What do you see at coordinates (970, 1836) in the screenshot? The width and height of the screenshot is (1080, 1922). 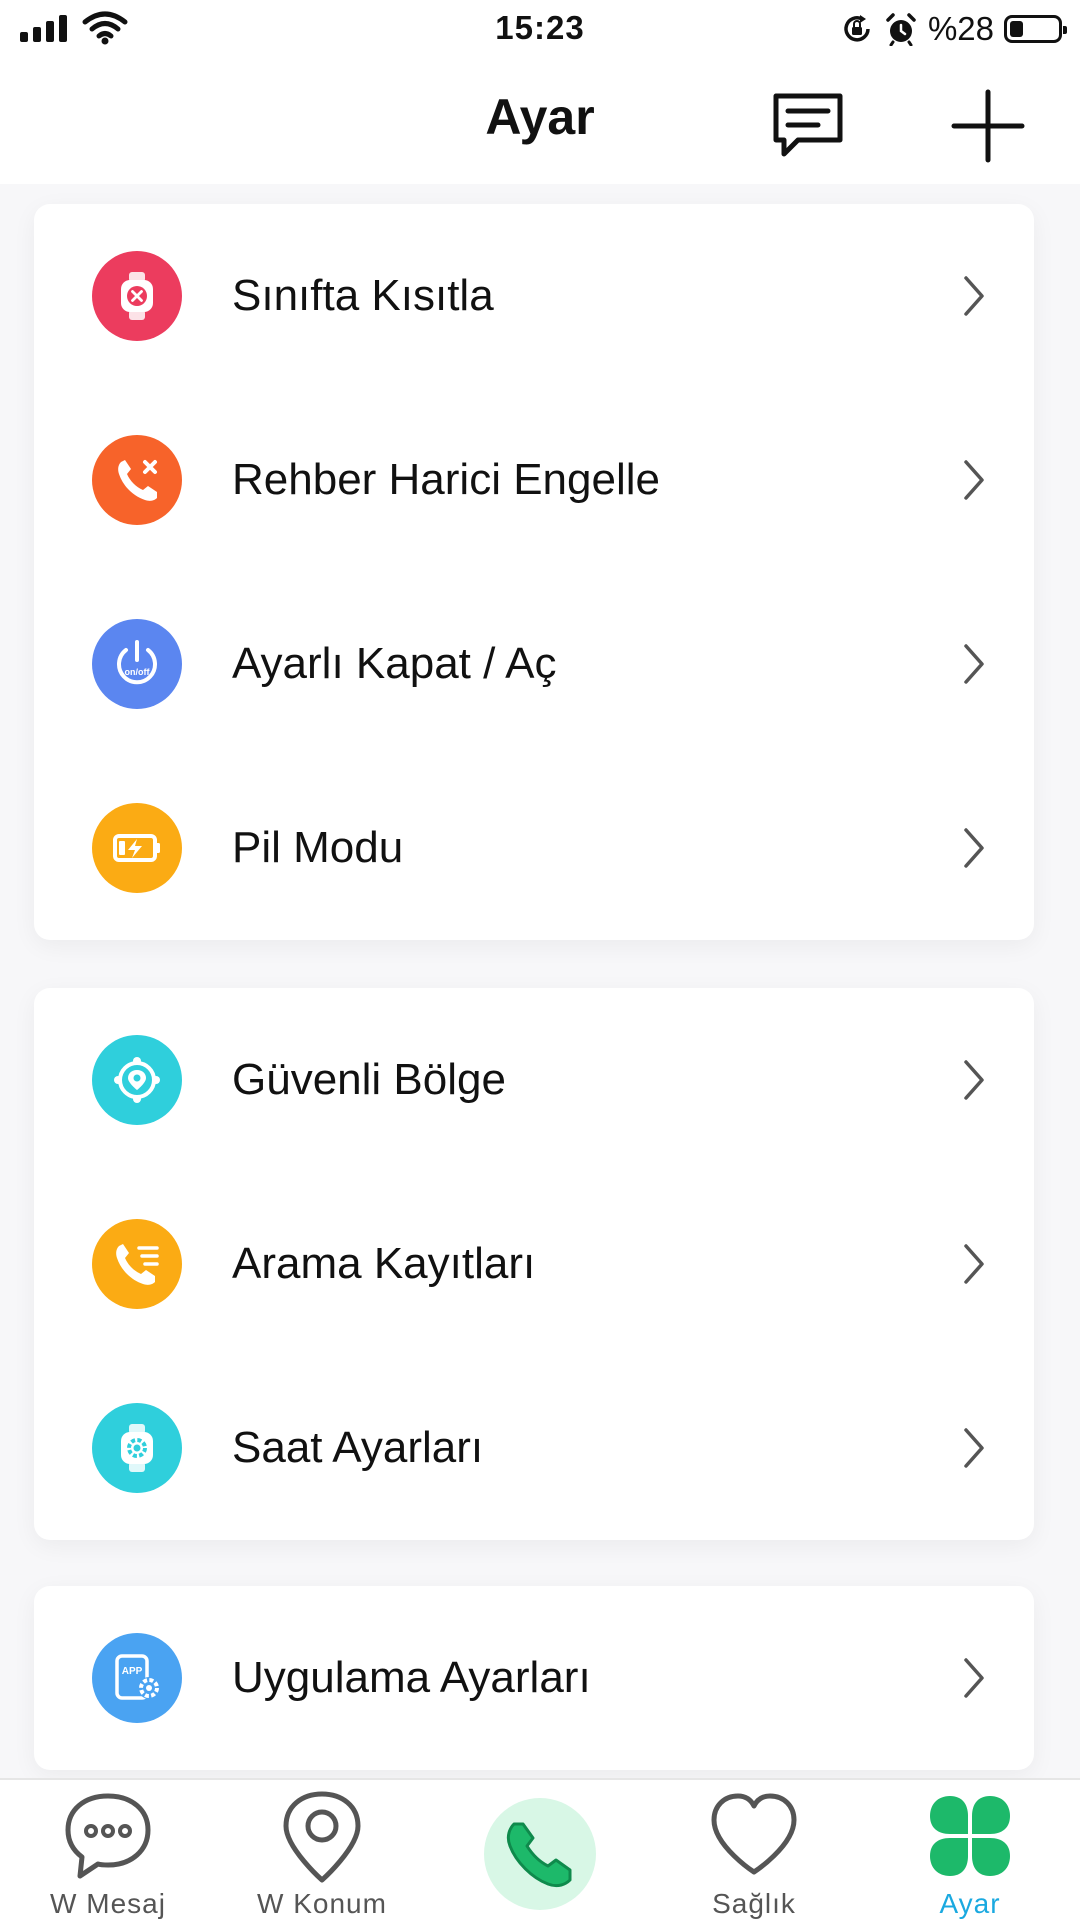 I see `clover-icon` at bounding box center [970, 1836].